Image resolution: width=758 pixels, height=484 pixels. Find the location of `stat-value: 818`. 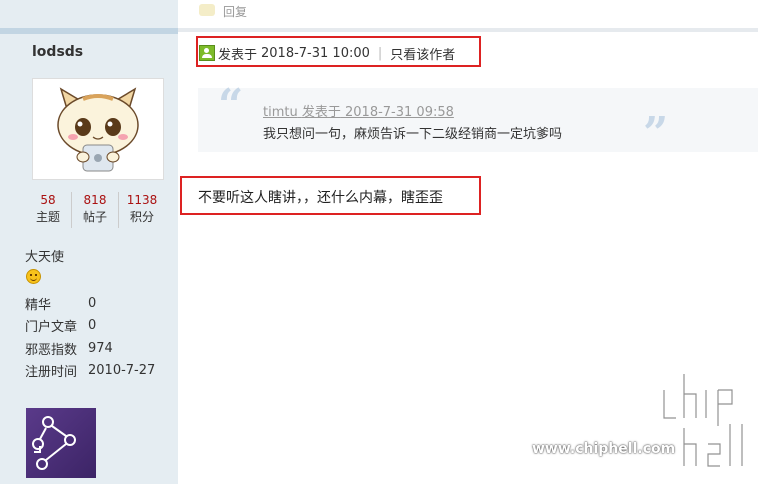

stat-value: 818 is located at coordinates (95, 200).